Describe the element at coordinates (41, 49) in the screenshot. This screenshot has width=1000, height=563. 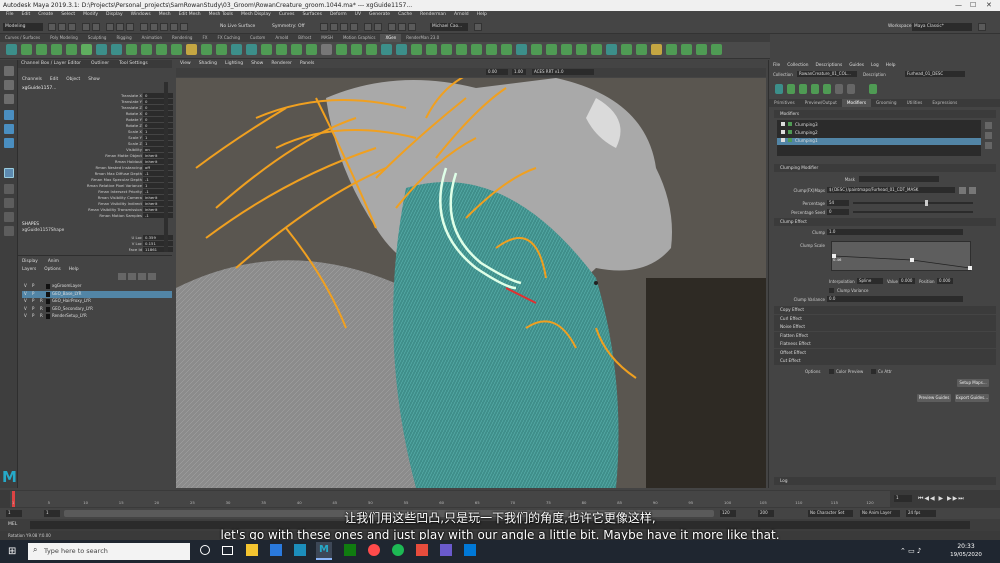
I see `xgen-shelf-tool-3-icon` at that location.